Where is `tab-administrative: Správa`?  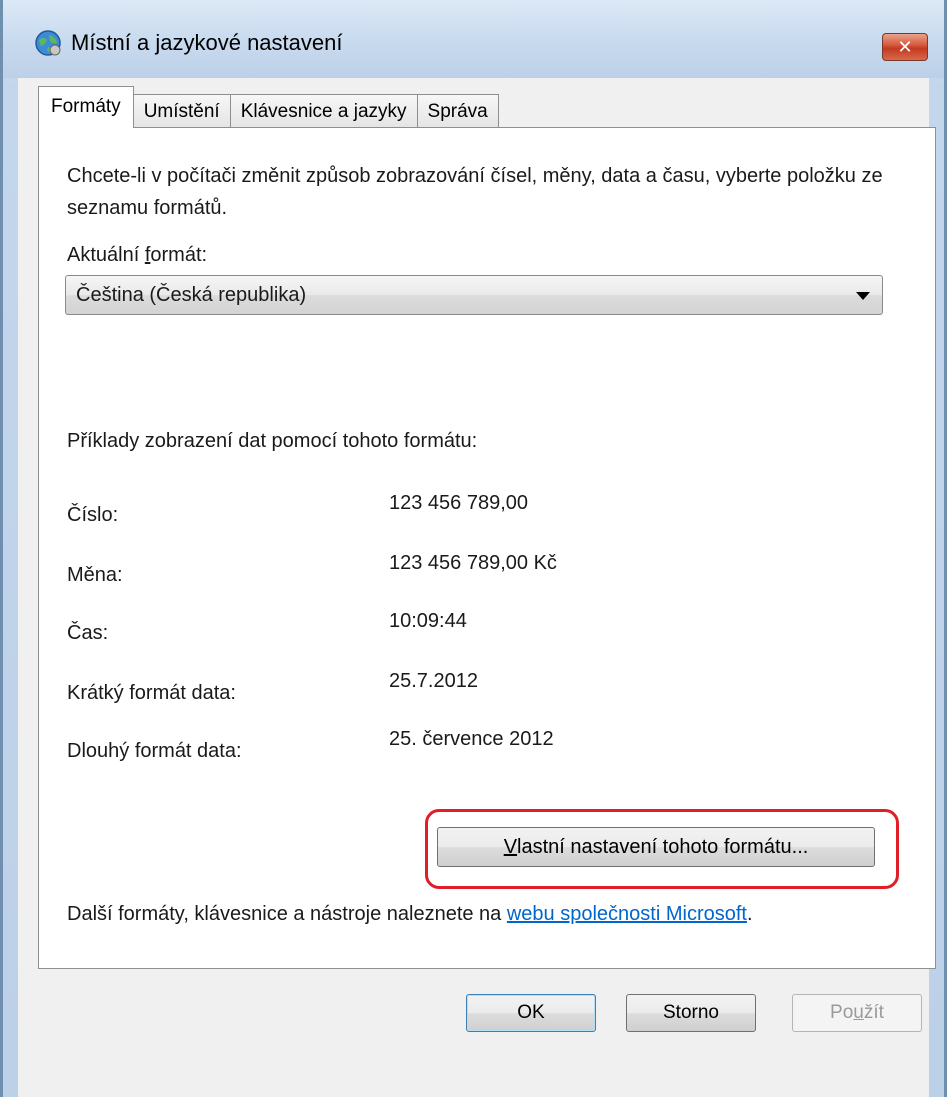 tab-administrative: Správa is located at coordinates (457, 111).